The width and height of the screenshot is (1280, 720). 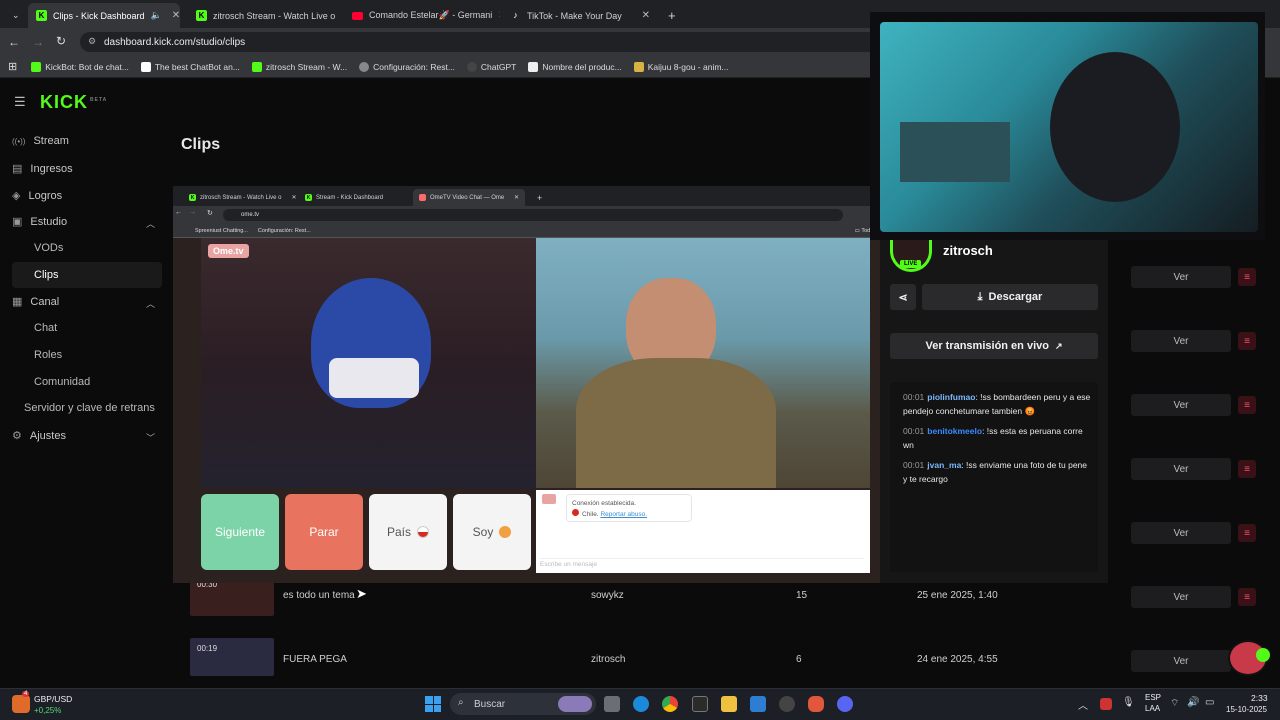 What do you see at coordinates (492, 532) in the screenshot?
I see `gender-button: Soy` at bounding box center [492, 532].